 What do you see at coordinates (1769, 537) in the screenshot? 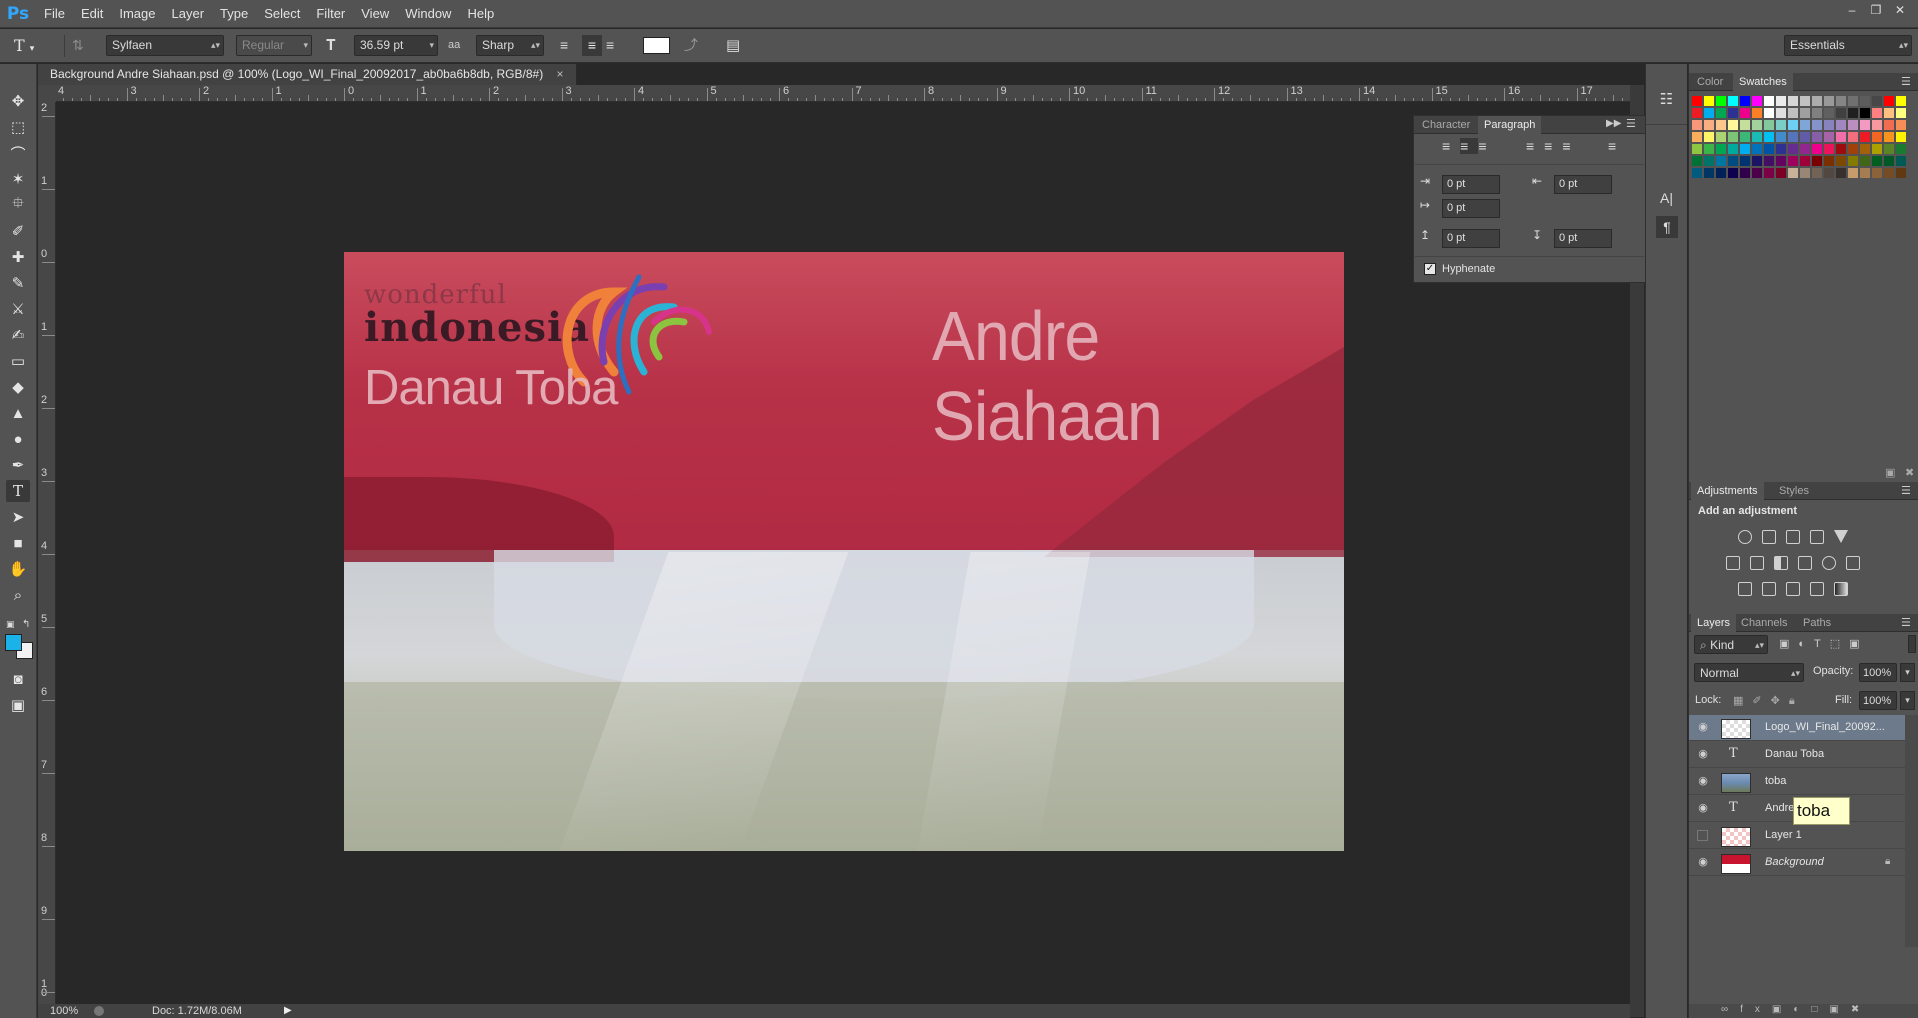
I see `levels-icon` at bounding box center [1769, 537].